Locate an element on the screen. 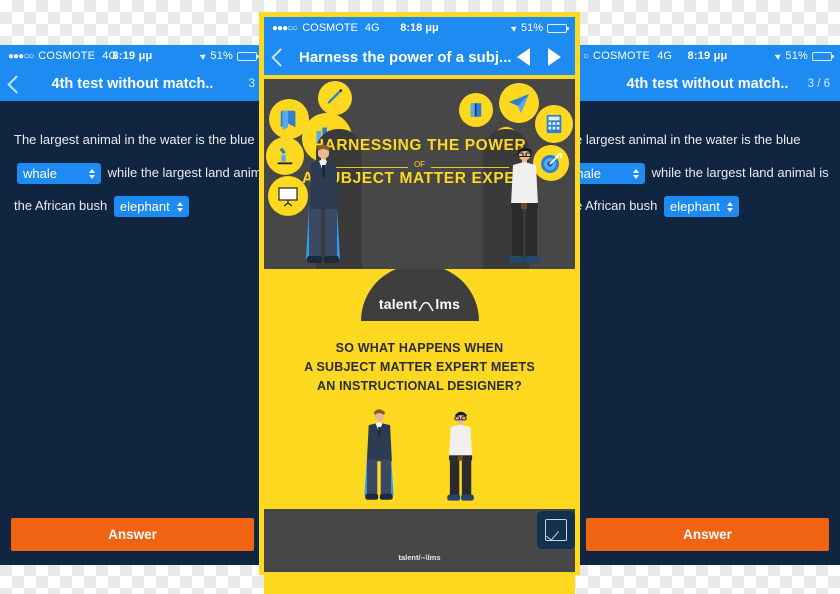 Image resolution: width=840 pixels, height=594 pixels. question-text-mid: while the largest land animal is located at coordinates (186, 172).